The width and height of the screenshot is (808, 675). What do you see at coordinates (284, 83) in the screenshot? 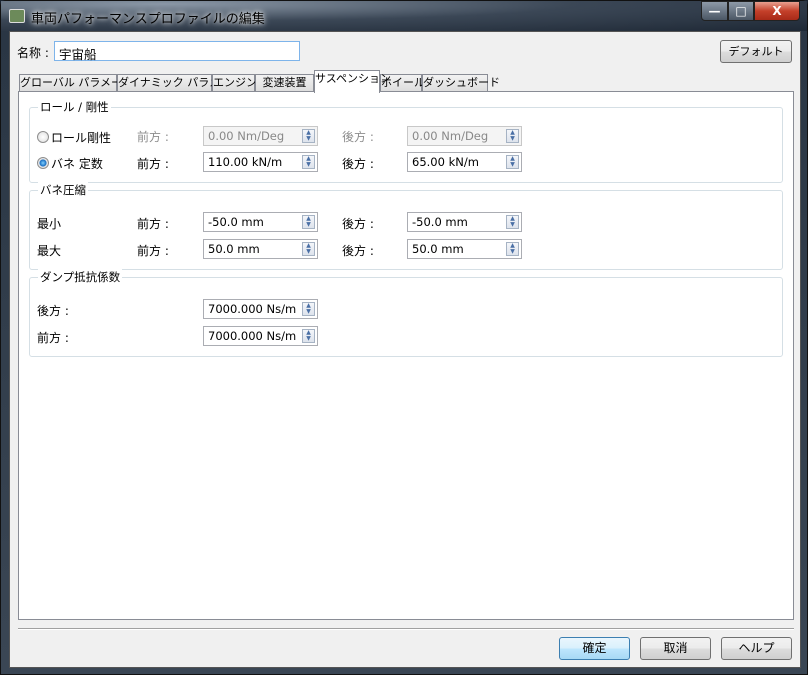
I see `tab-transmission: 変速装置` at bounding box center [284, 83].